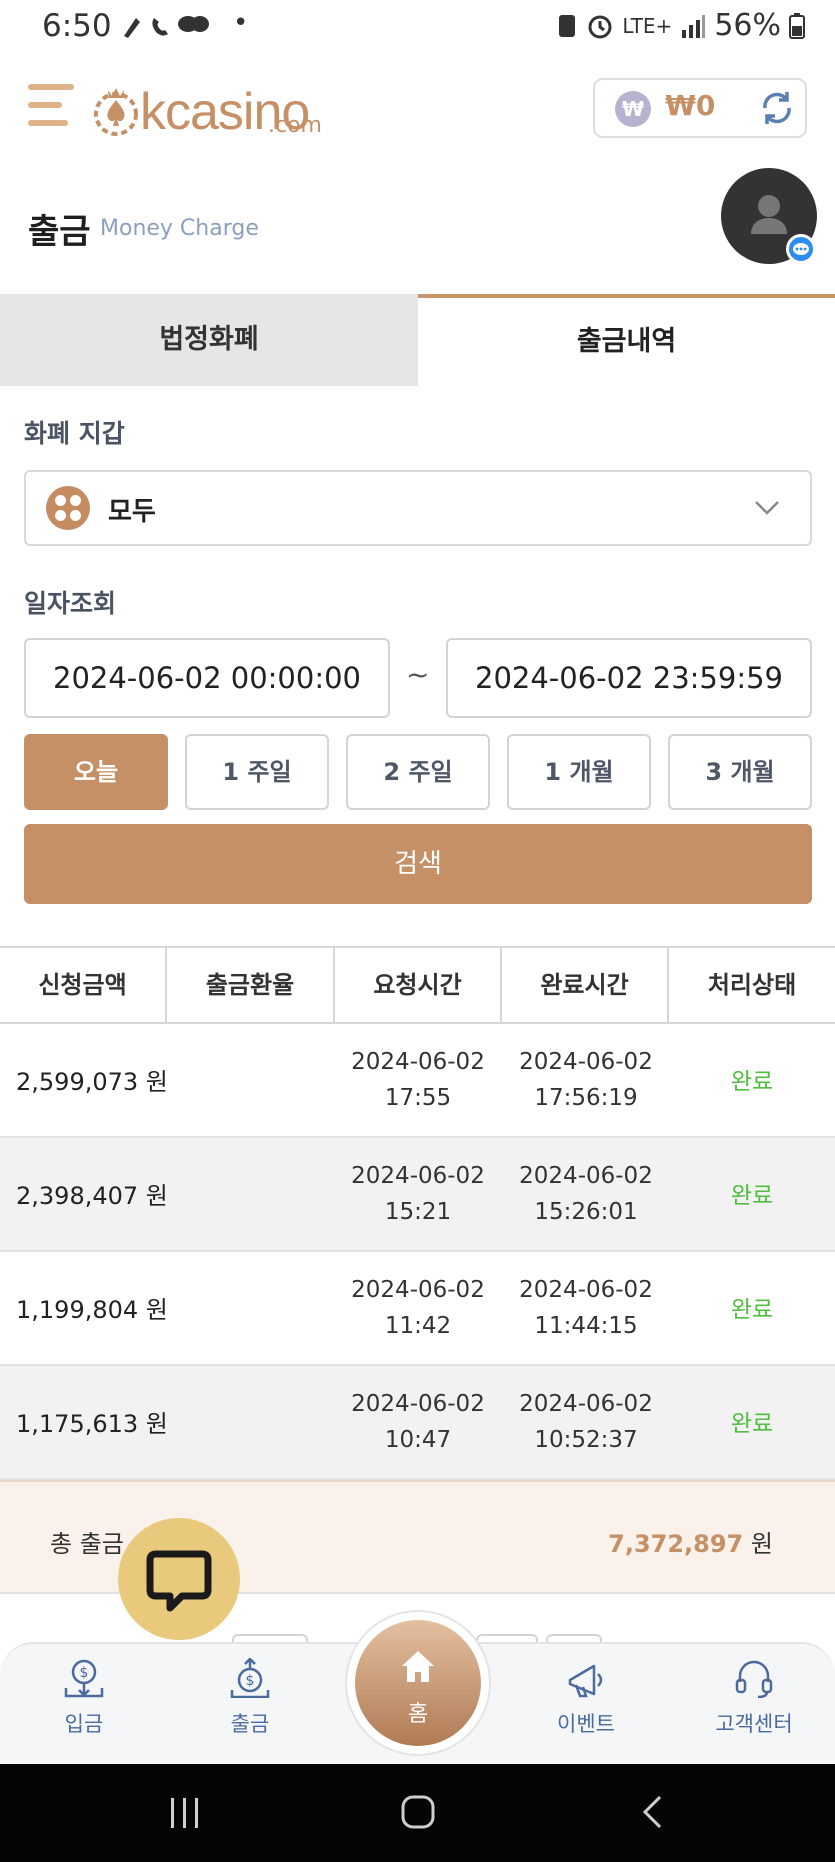 This screenshot has height=1862, width=835. I want to click on alarm-icon, so click(600, 26).